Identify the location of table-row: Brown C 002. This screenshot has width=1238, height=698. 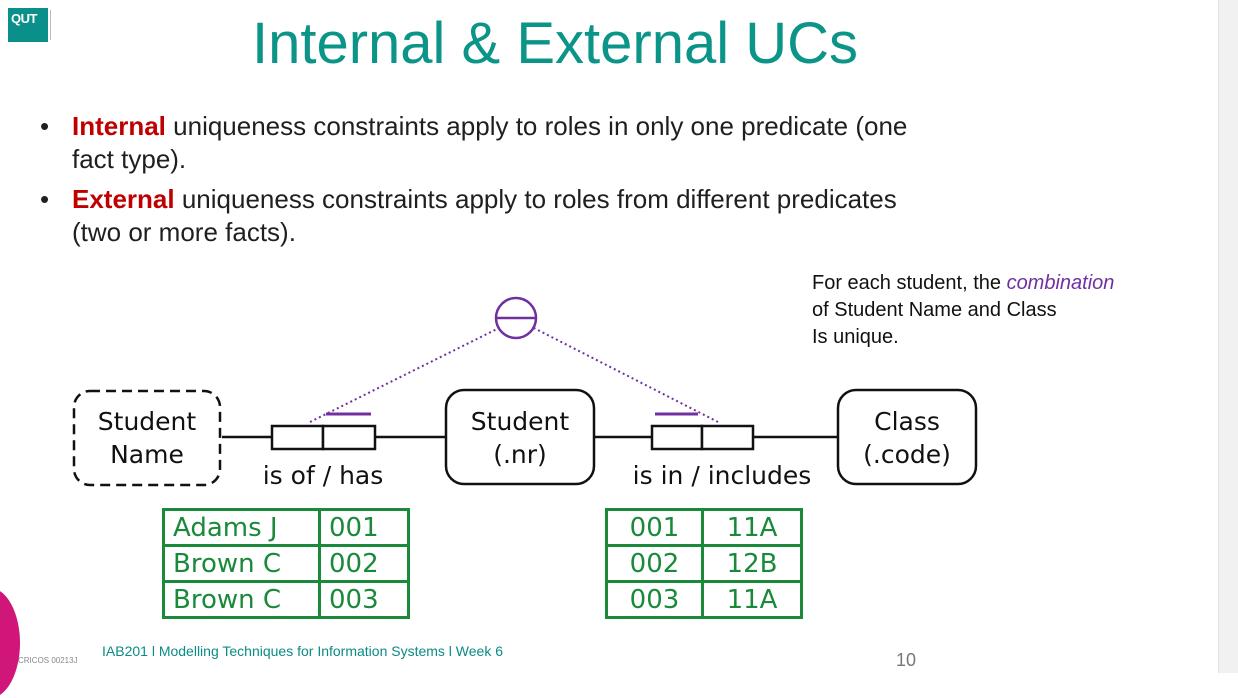
(286, 563).